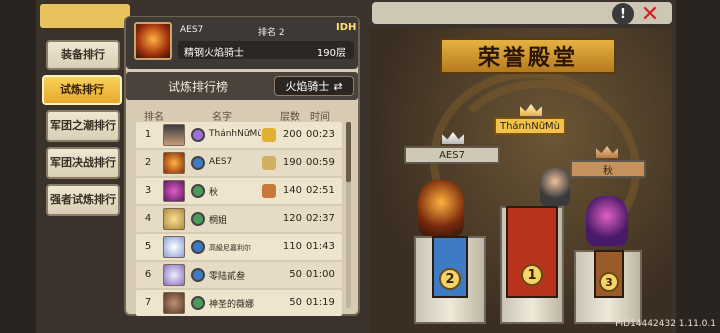 This screenshot has height=333, width=720. What do you see at coordinates (271, 33) in the screenshot?
I see `my-rank: 排名 2` at bounding box center [271, 33].